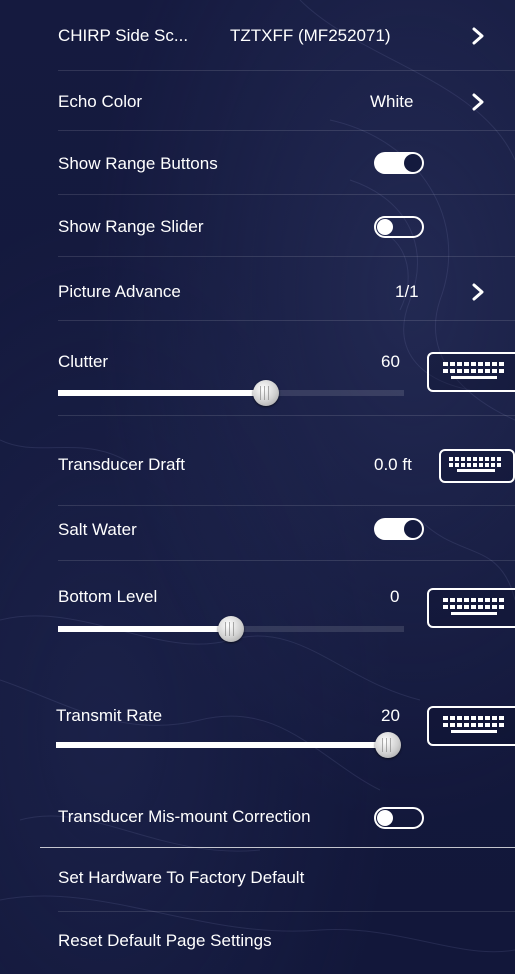 The height and width of the screenshot is (974, 515). What do you see at coordinates (399, 529) in the screenshot?
I see `salt-water-toggle` at bounding box center [399, 529].